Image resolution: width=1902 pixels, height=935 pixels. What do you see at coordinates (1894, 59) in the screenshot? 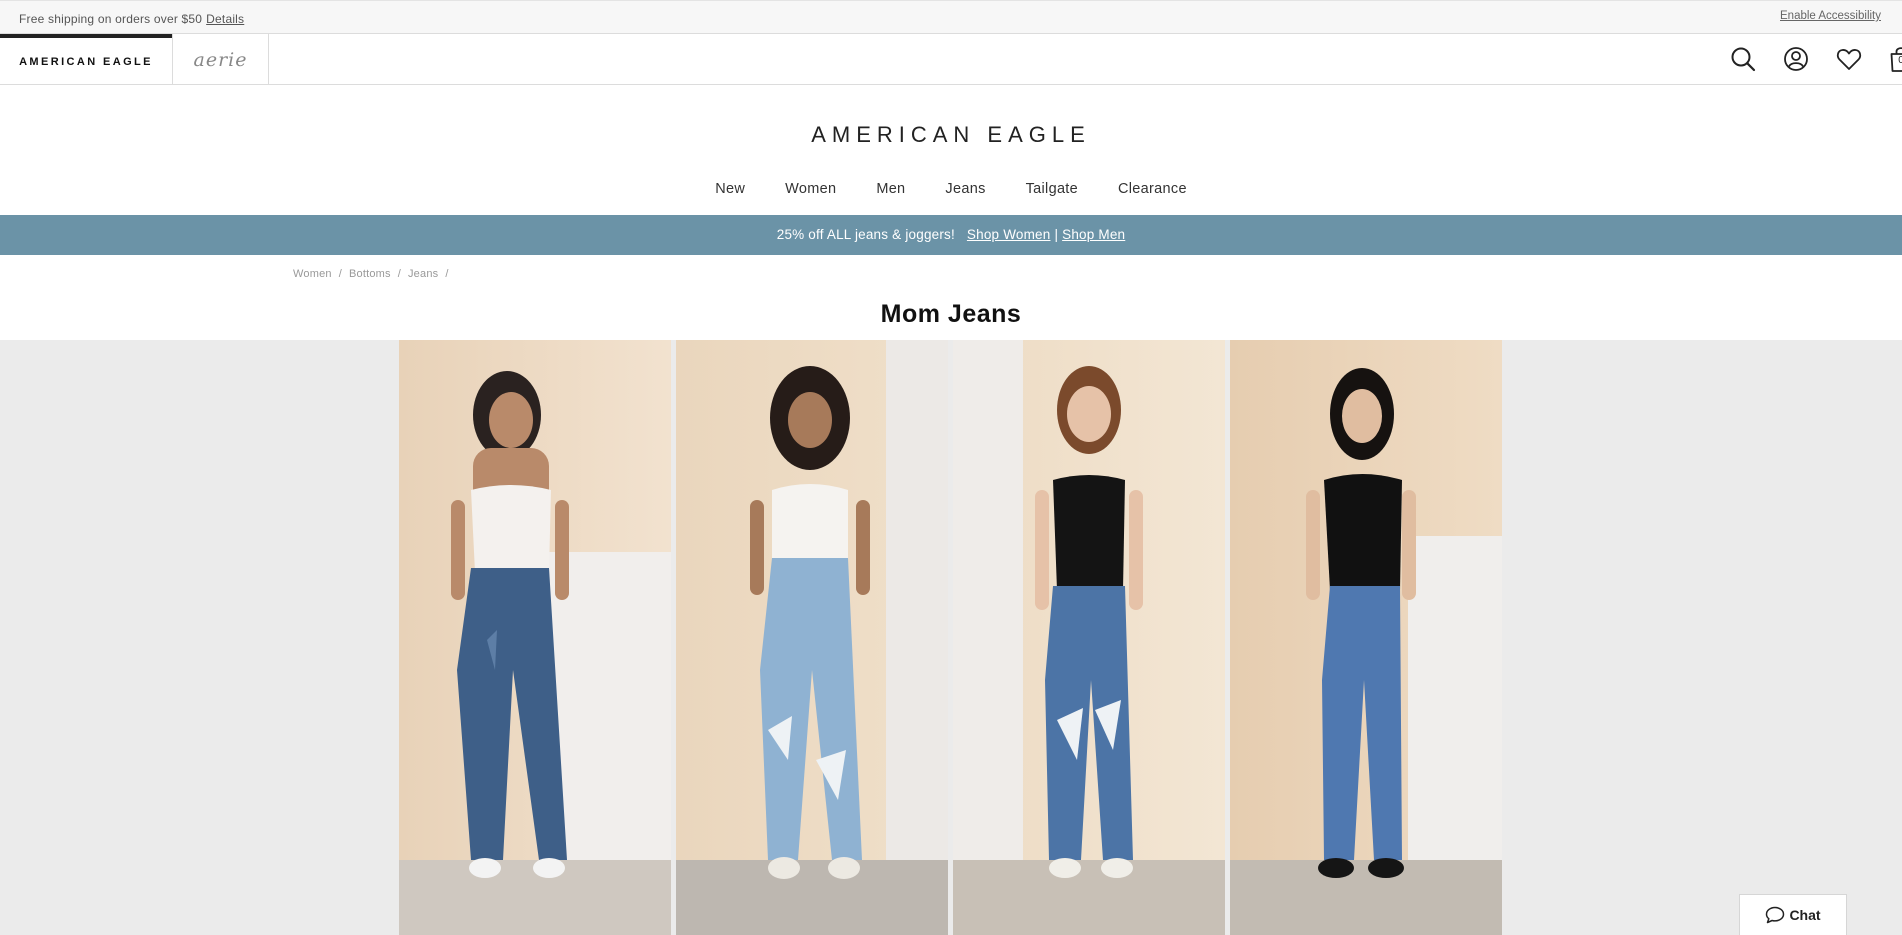
I see `bag-icon: 0` at bounding box center [1894, 59].